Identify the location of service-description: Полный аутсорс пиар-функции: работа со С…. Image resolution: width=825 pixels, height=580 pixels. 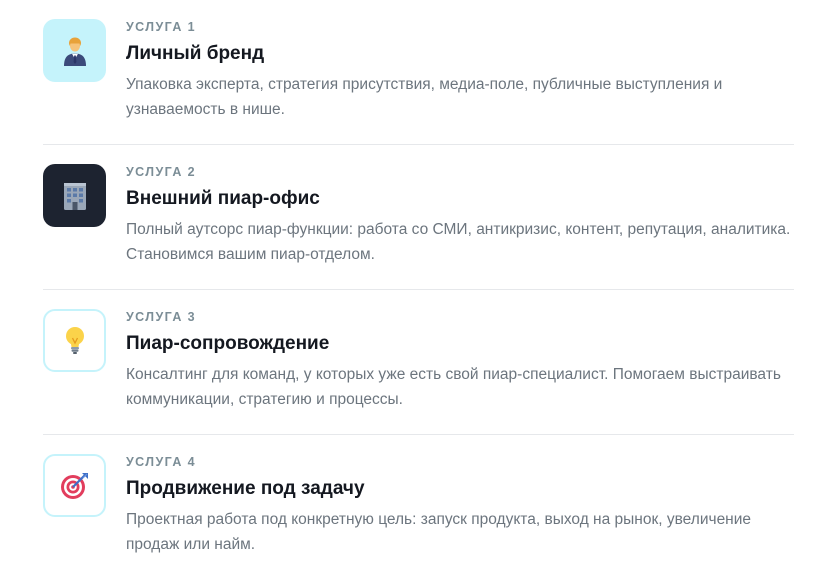
(458, 242).